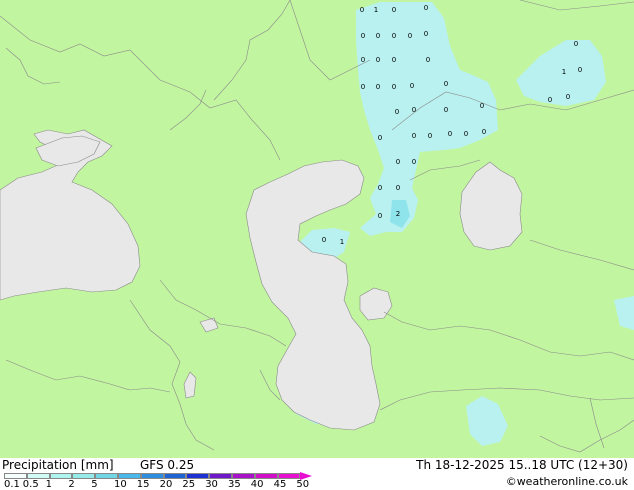  Describe the element at coordinates (566, 481) in the screenshot. I see `credit-text: ©weatheronline.co.uk` at that location.